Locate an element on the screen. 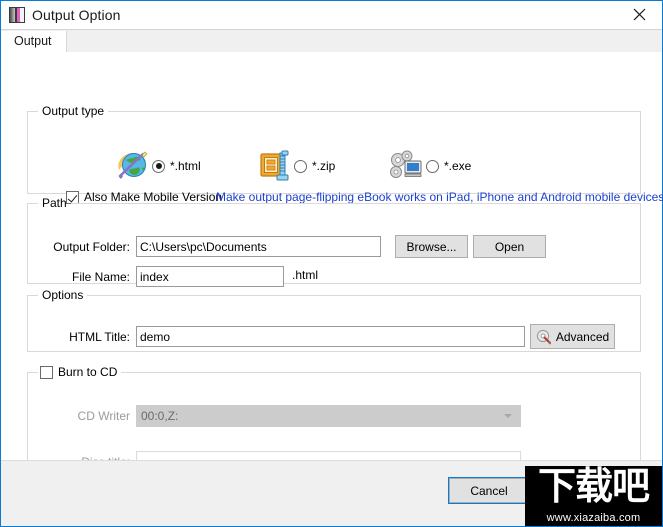  cancel-button: Cancel is located at coordinates (489, 490).